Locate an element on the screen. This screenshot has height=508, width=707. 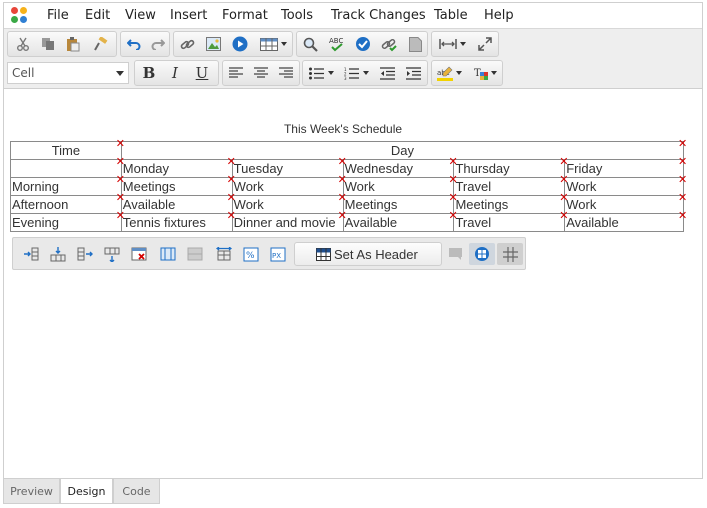
underline-icon: U is located at coordinates (202, 73).